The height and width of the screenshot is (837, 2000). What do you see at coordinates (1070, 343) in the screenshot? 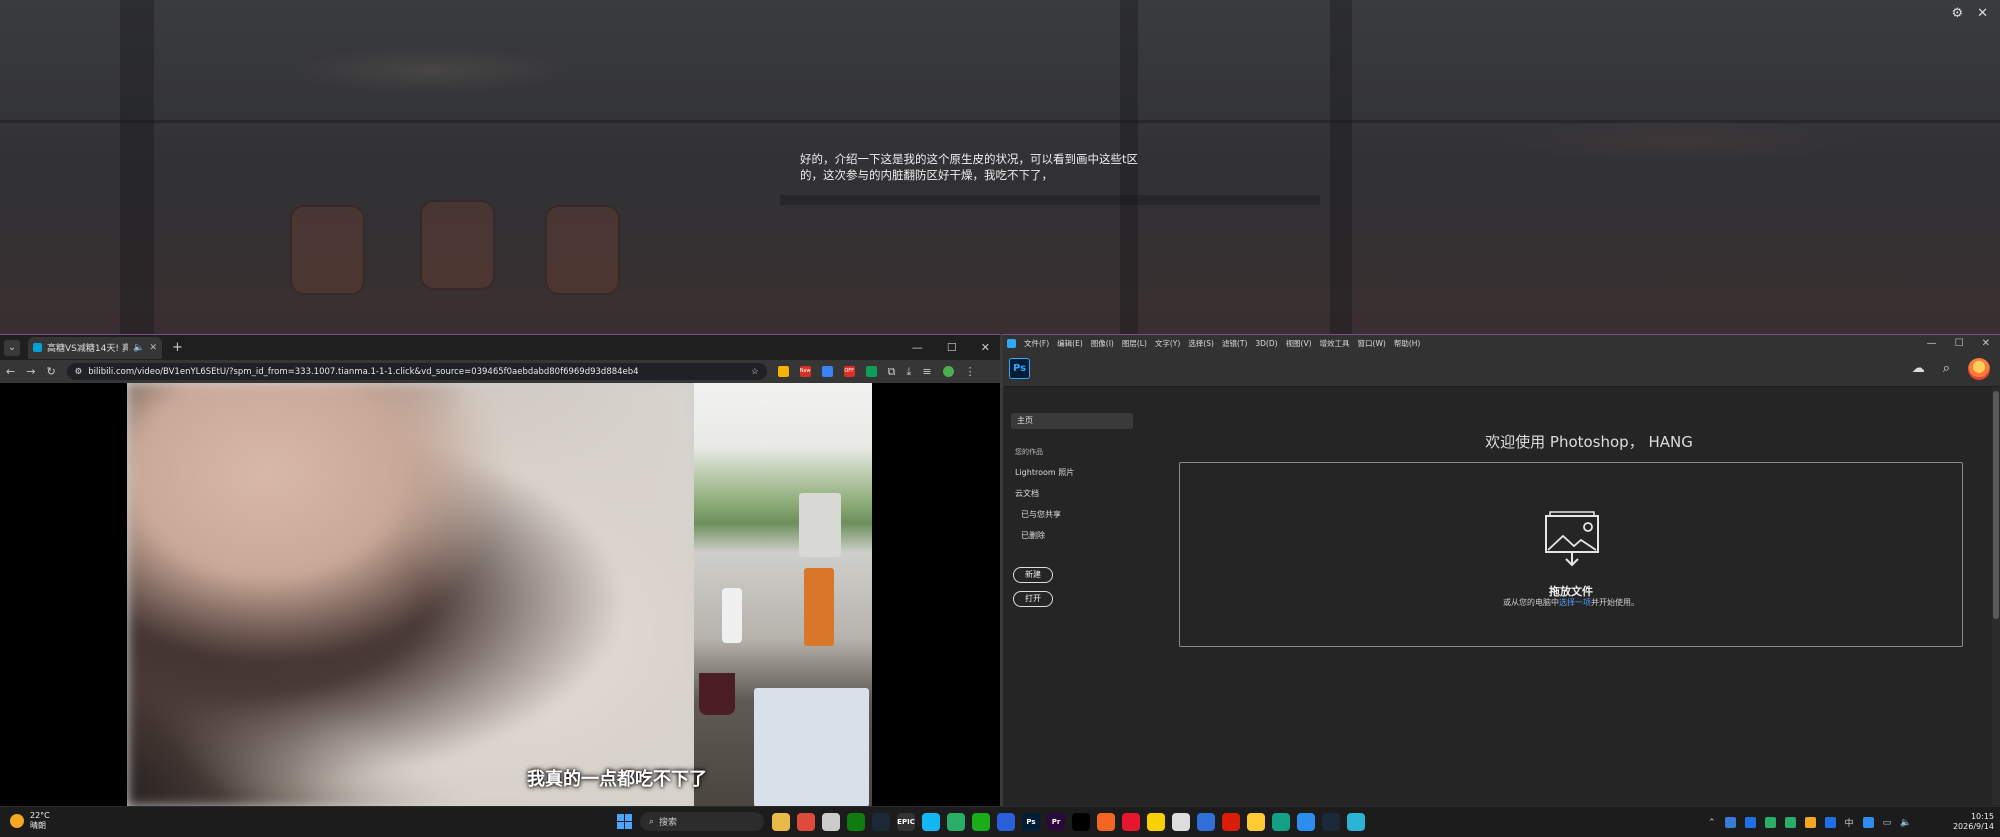
I see `menu-edit: 编辑(E)` at bounding box center [1070, 343].